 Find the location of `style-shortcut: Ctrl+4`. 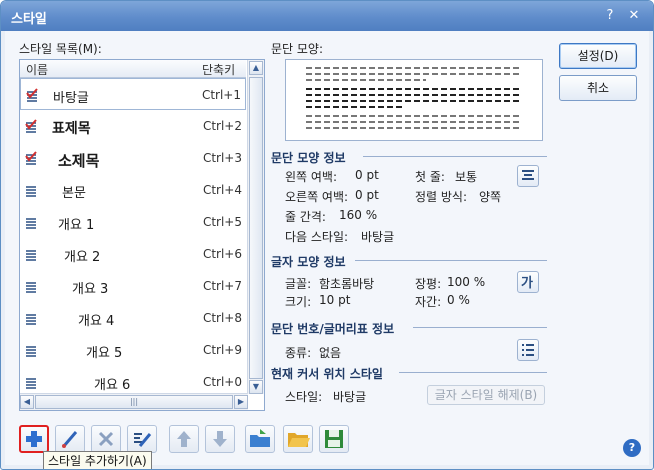

style-shortcut: Ctrl+4 is located at coordinates (222, 190).